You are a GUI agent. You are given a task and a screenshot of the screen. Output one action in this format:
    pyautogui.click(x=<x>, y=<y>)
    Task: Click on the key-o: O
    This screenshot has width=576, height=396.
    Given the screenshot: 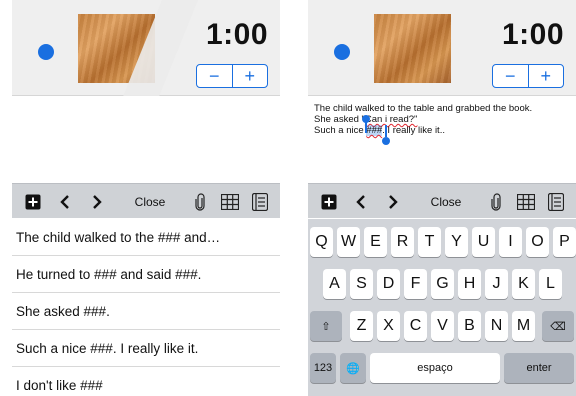 What is the action you would take?
    pyautogui.click(x=537, y=242)
    